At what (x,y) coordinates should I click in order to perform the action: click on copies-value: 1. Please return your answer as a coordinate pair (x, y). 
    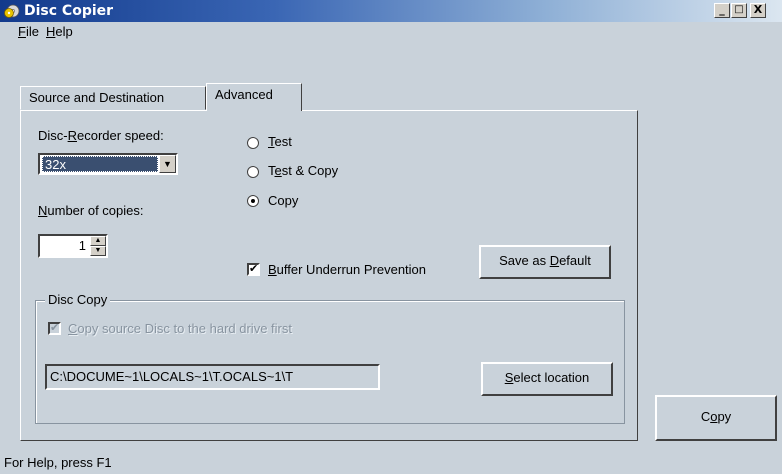
    Looking at the image, I should click on (82, 245).